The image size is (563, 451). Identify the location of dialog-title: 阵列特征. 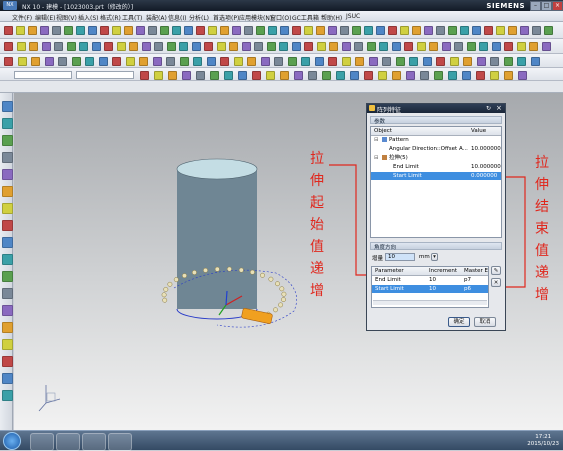
(389, 110).